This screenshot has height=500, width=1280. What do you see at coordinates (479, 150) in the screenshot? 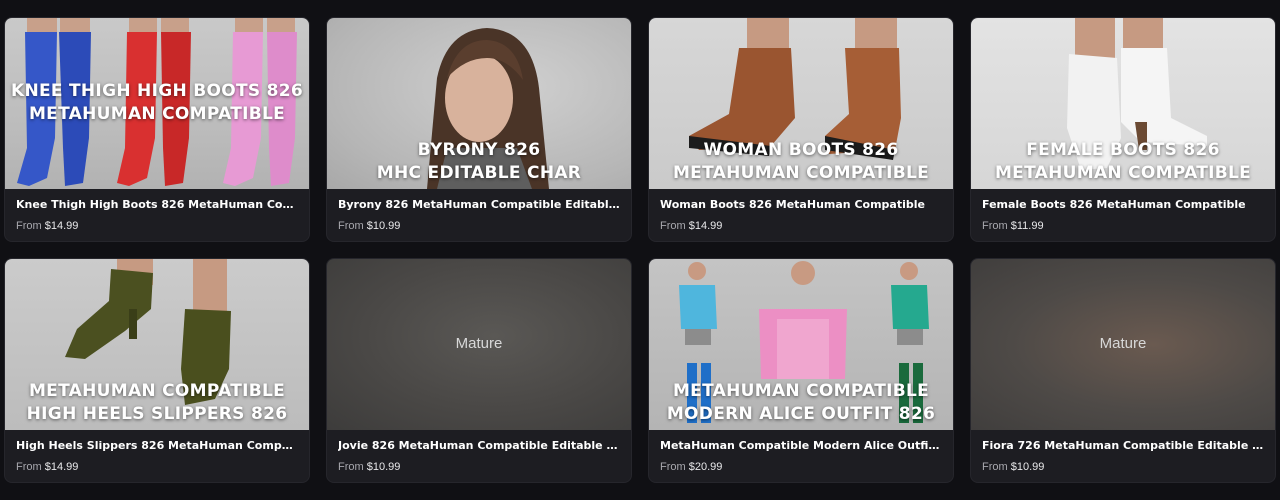
I see `overlay-line: BYRONY 826` at bounding box center [479, 150].